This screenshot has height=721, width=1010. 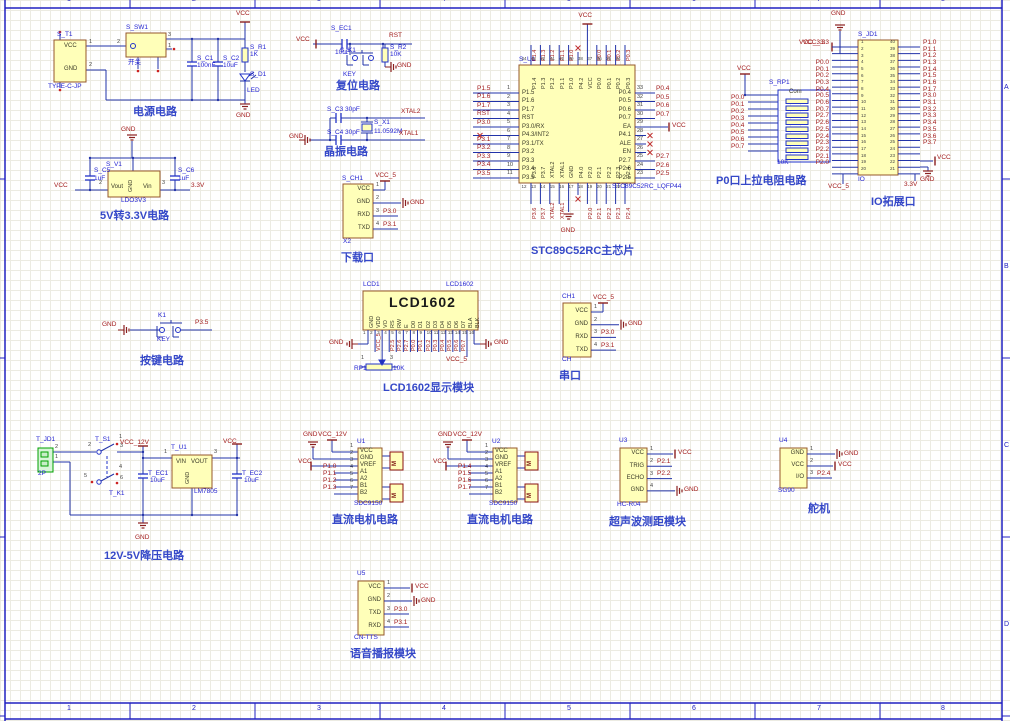 I want to click on section-title: 下载口, so click(x=357, y=258).